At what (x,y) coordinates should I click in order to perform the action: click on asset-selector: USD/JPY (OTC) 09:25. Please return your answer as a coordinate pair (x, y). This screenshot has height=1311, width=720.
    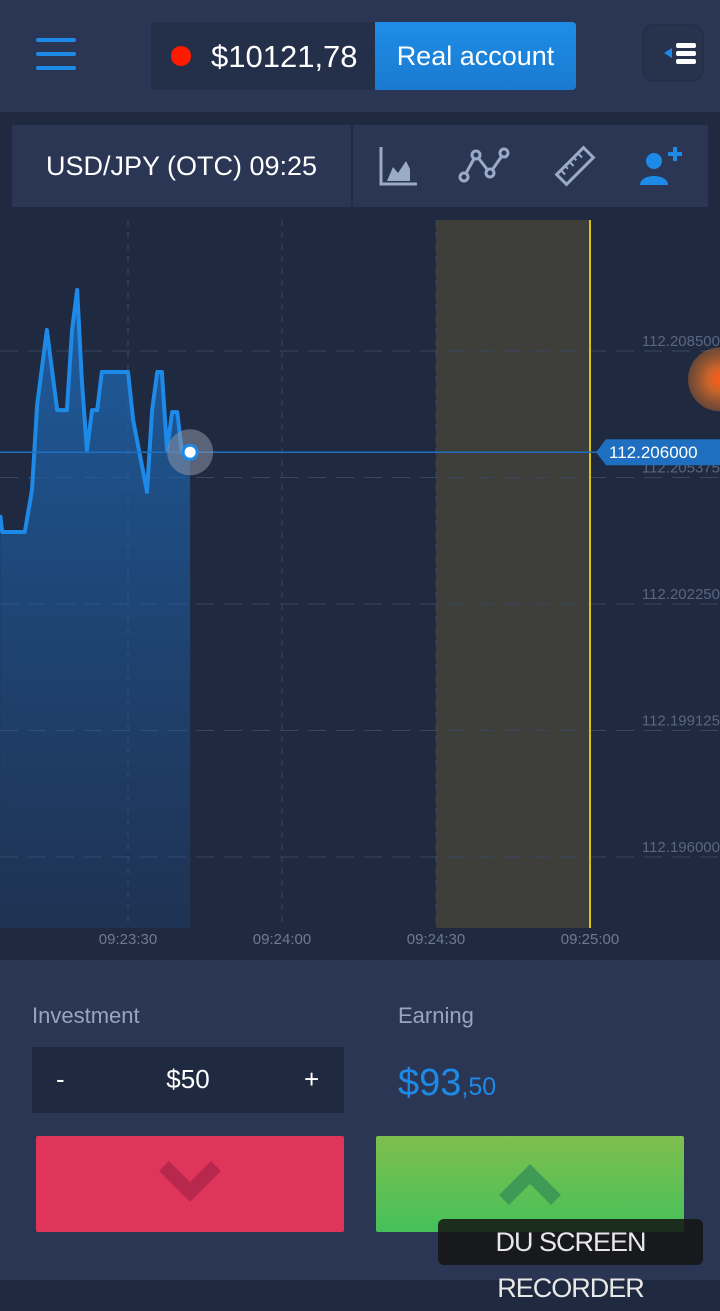
    Looking at the image, I should click on (182, 166).